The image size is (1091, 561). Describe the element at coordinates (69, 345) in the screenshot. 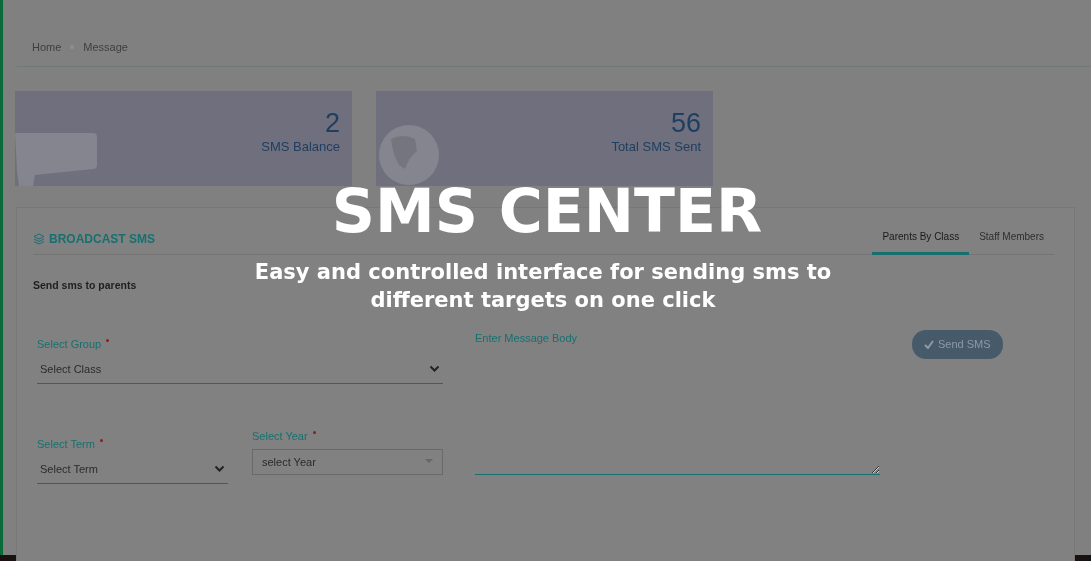

I see `field-label: Select Group` at that location.